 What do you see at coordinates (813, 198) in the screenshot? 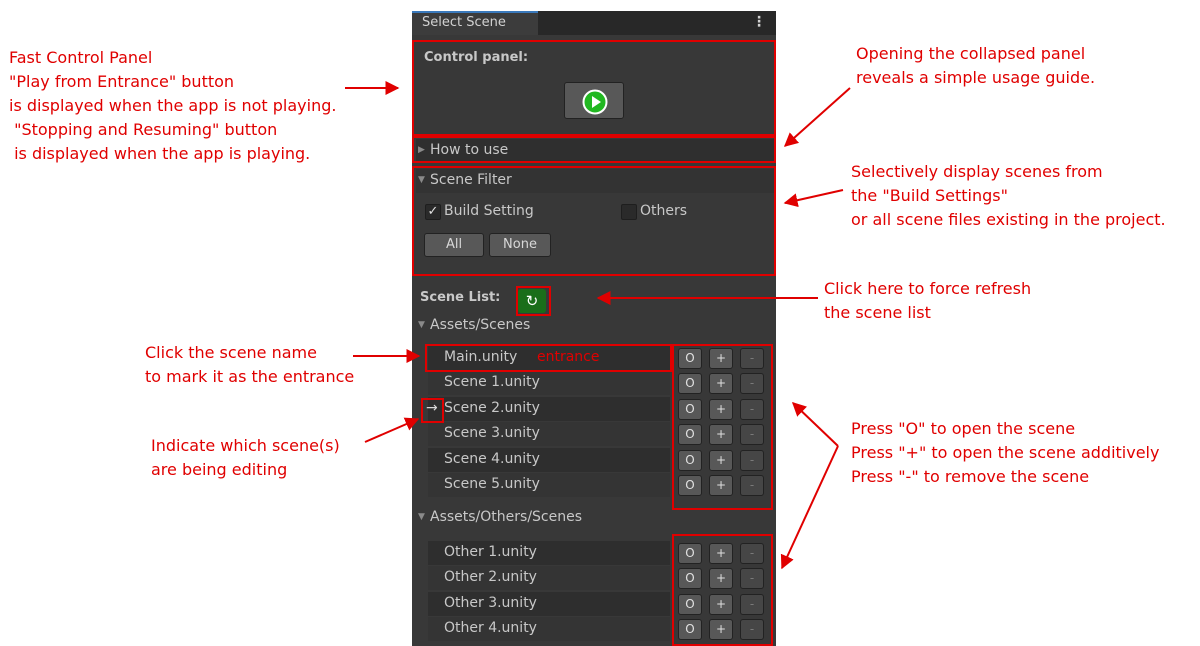
I see `arrow-filter` at bounding box center [813, 198].